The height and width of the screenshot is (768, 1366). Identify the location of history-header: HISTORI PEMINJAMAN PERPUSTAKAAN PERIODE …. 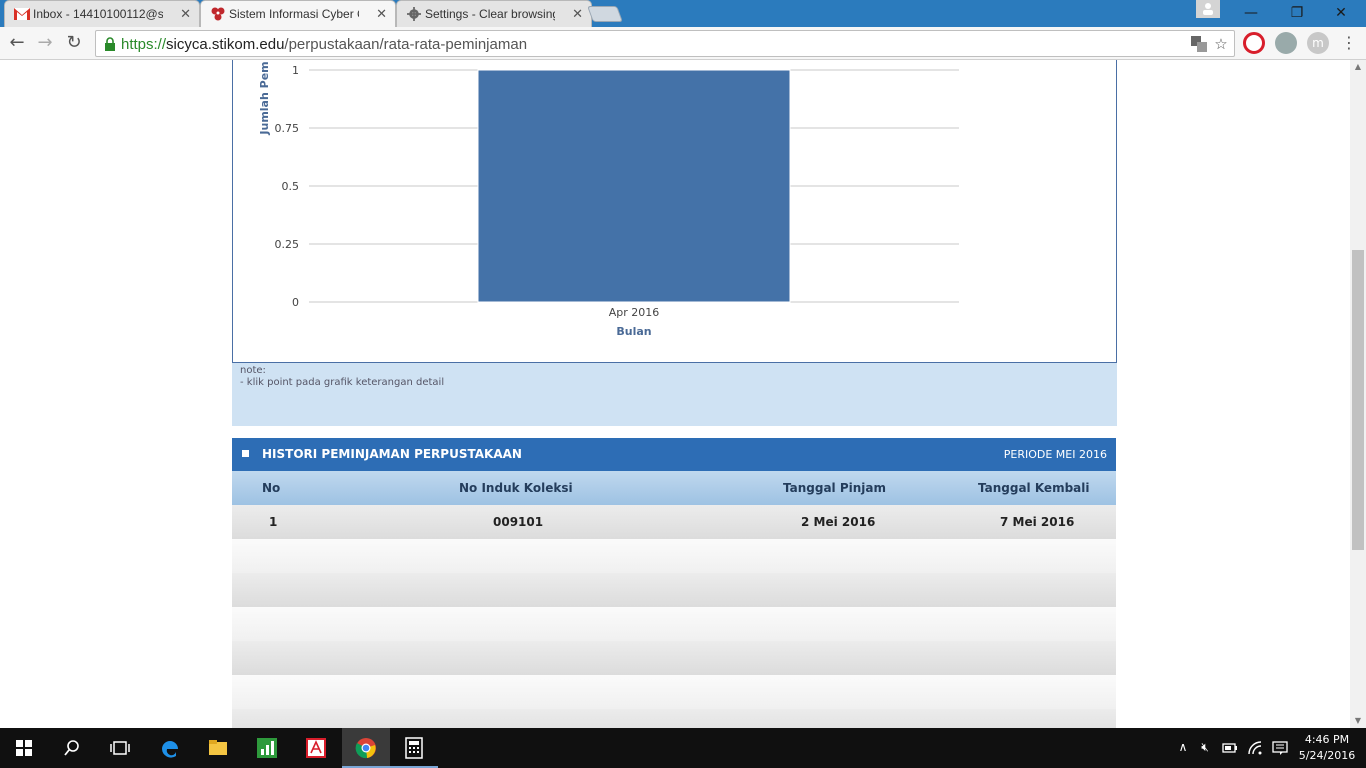
(674, 454).